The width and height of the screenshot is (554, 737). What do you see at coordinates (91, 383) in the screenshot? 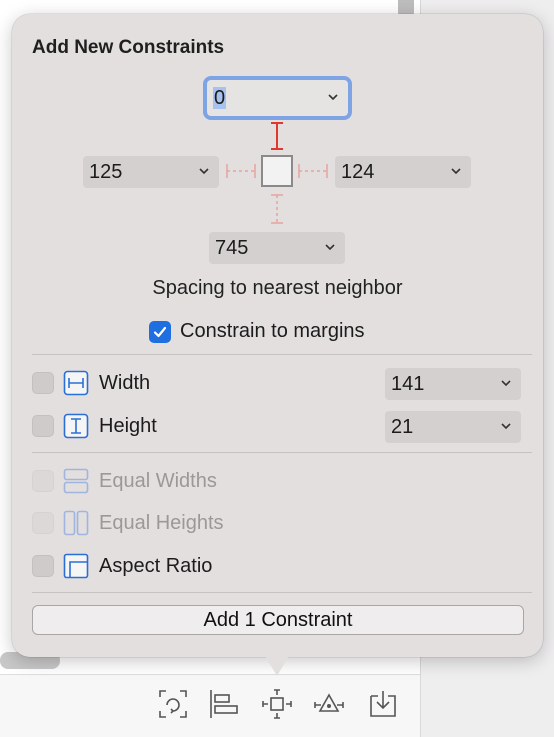
I see `width-row: Width` at bounding box center [91, 383].